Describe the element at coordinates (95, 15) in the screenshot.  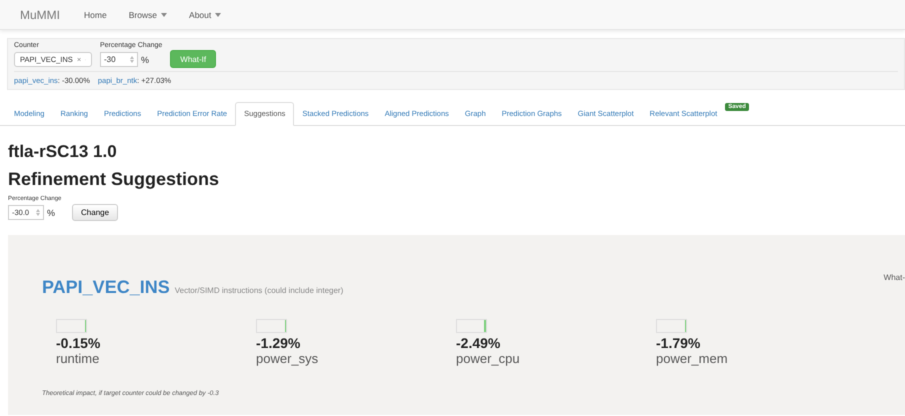
I see `nav-link: Home` at that location.